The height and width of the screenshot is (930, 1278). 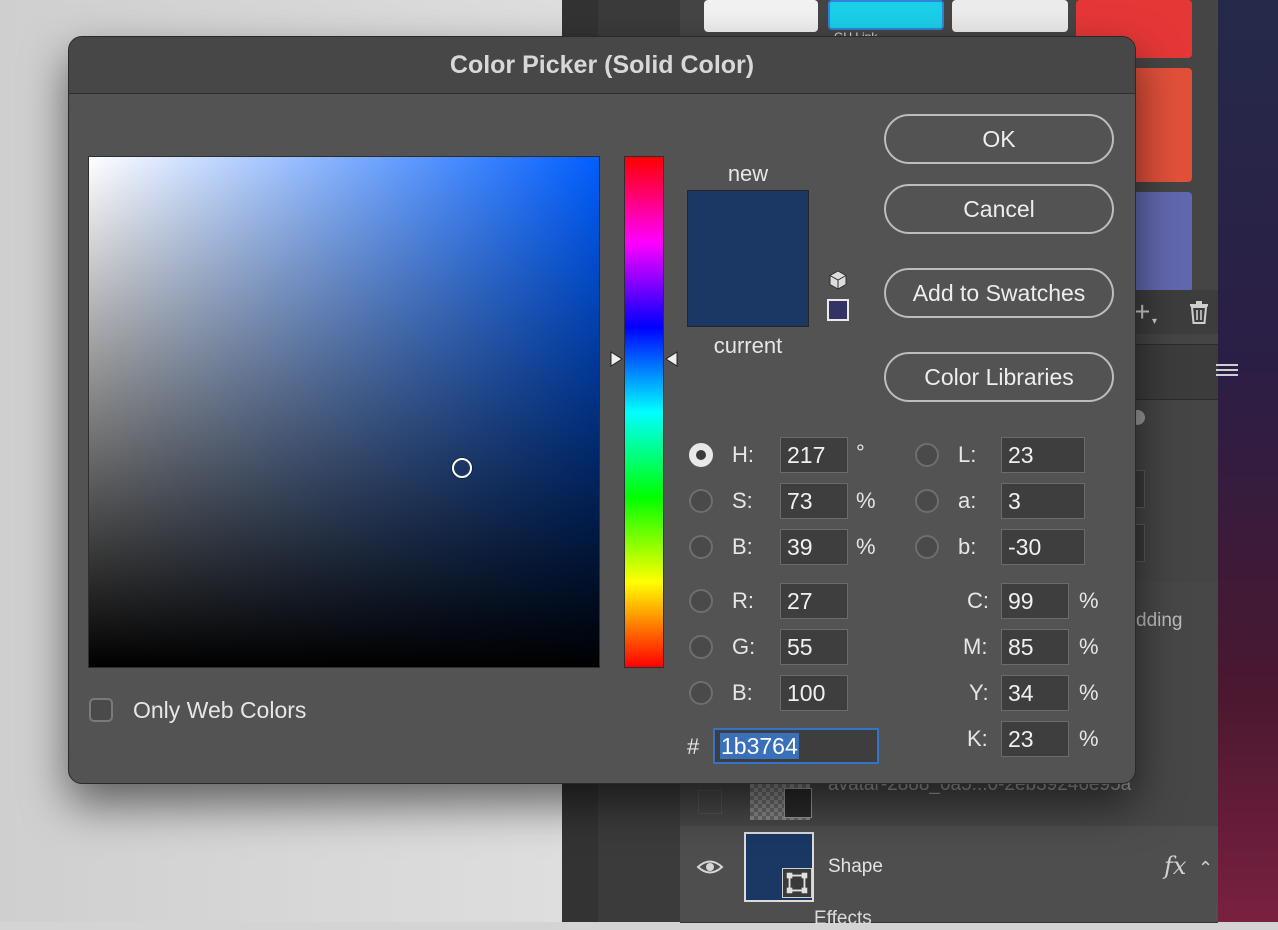 I want to click on ok-button: OK, so click(x=999, y=139).